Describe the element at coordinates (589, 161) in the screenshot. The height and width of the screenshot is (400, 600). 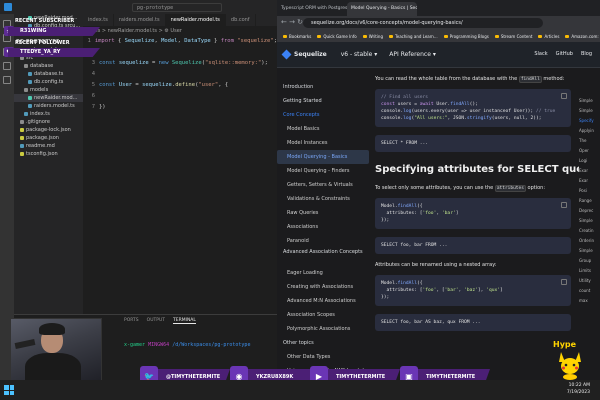
I see `toc-item: Logi` at that location.